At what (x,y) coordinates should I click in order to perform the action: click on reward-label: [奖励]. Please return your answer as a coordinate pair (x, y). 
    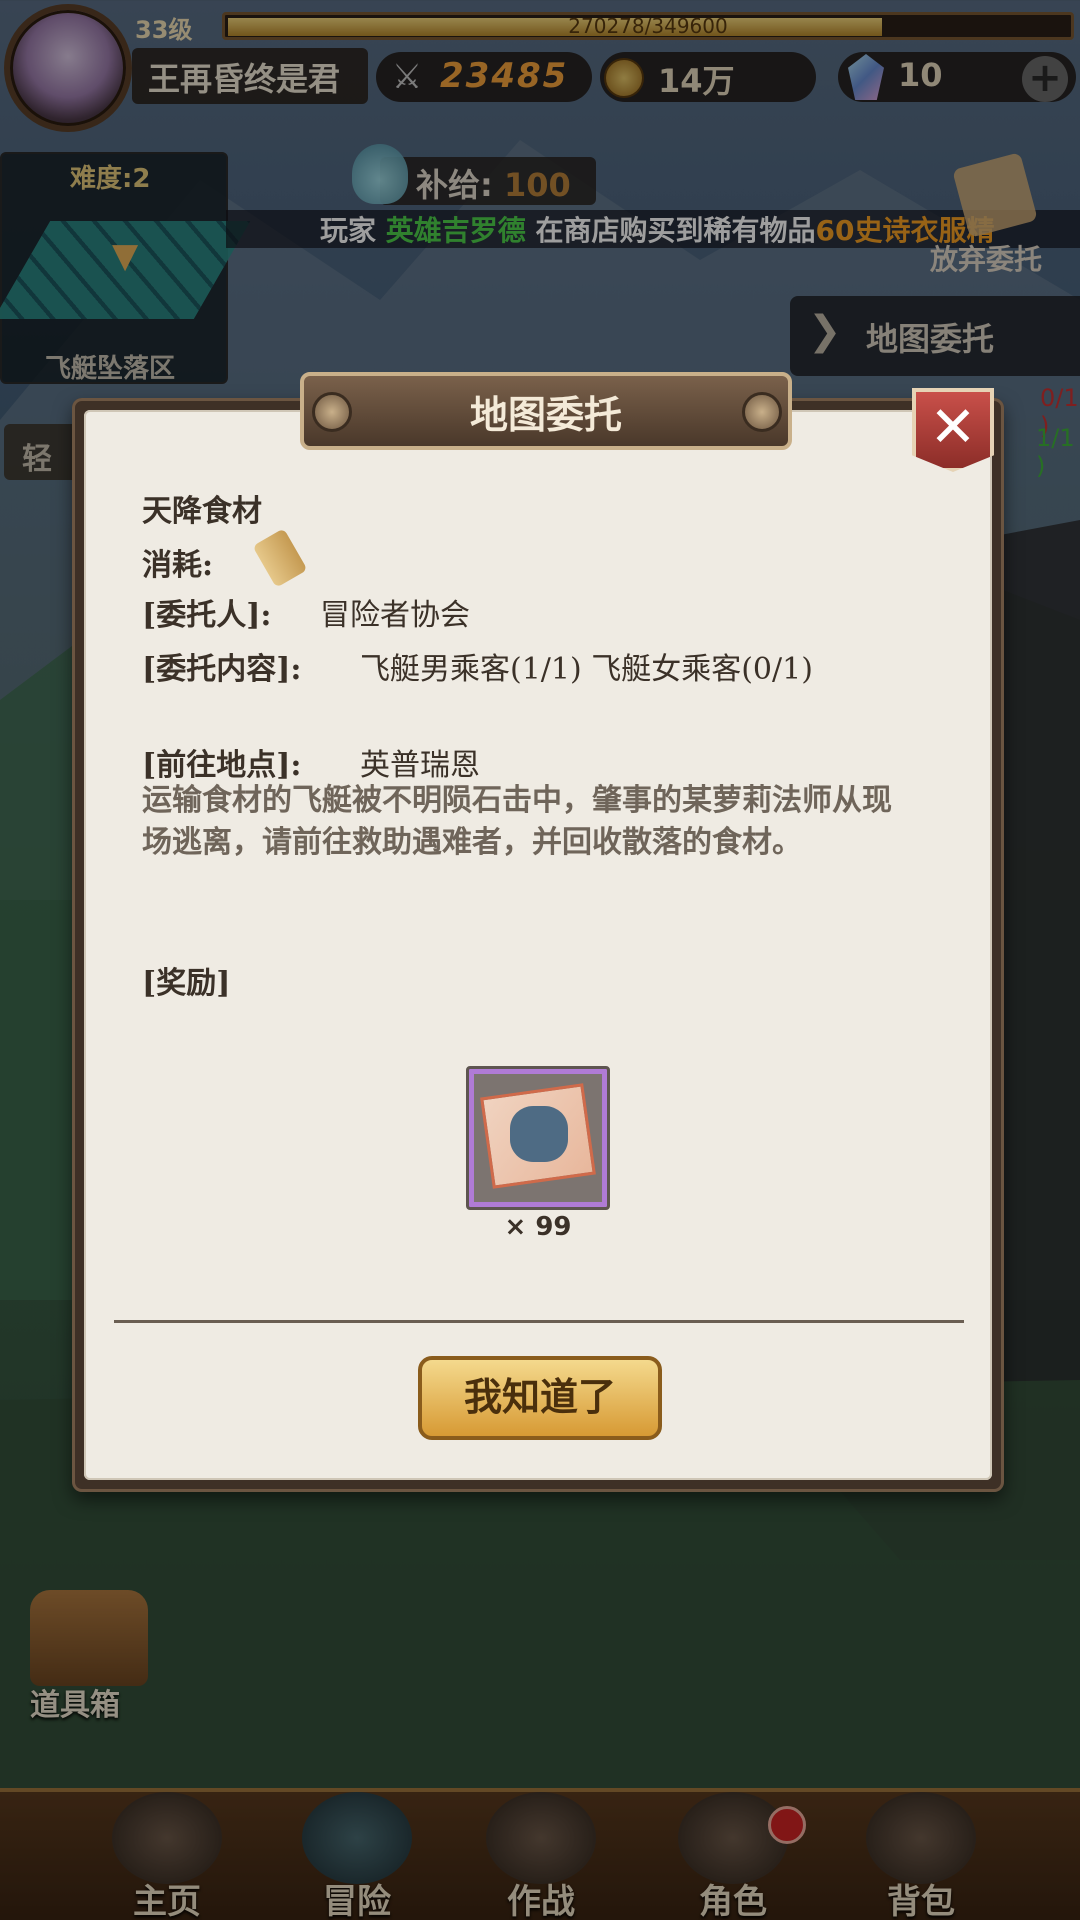
    Looking at the image, I should click on (186, 983).